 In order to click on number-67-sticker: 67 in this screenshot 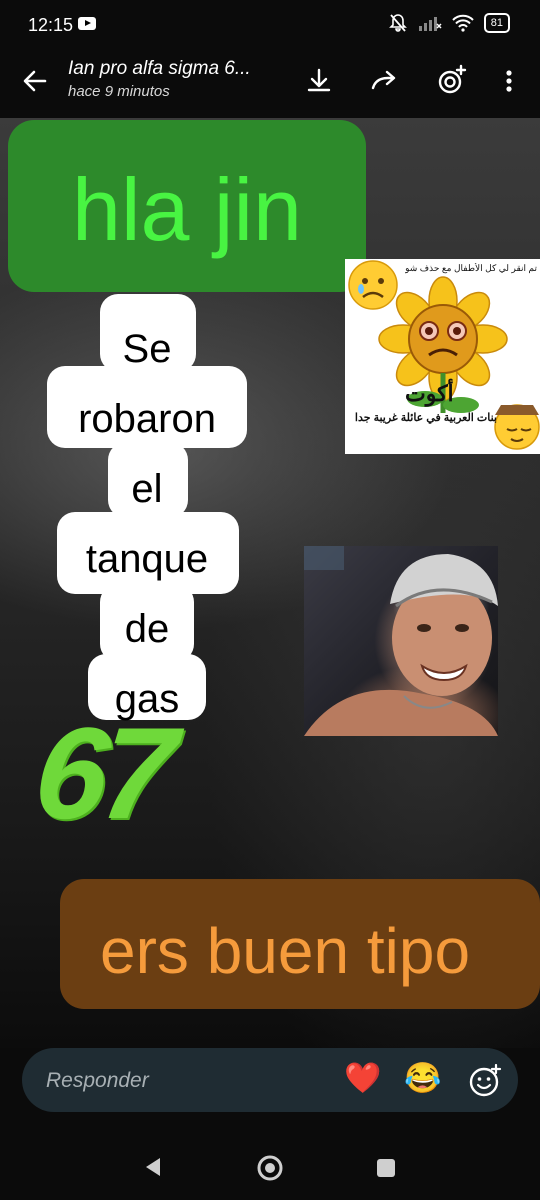, I will do `click(102, 773)`.